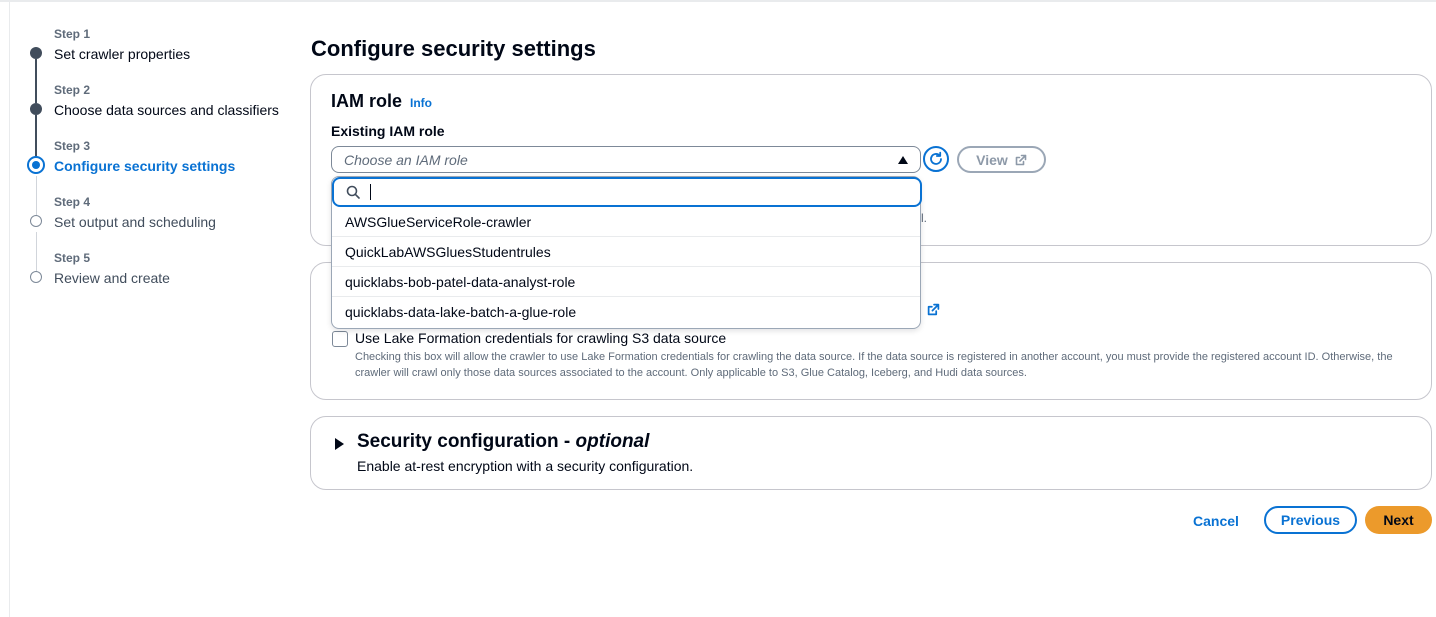  Describe the element at coordinates (612, 441) in the screenshot. I see `optional-label: optional` at that location.